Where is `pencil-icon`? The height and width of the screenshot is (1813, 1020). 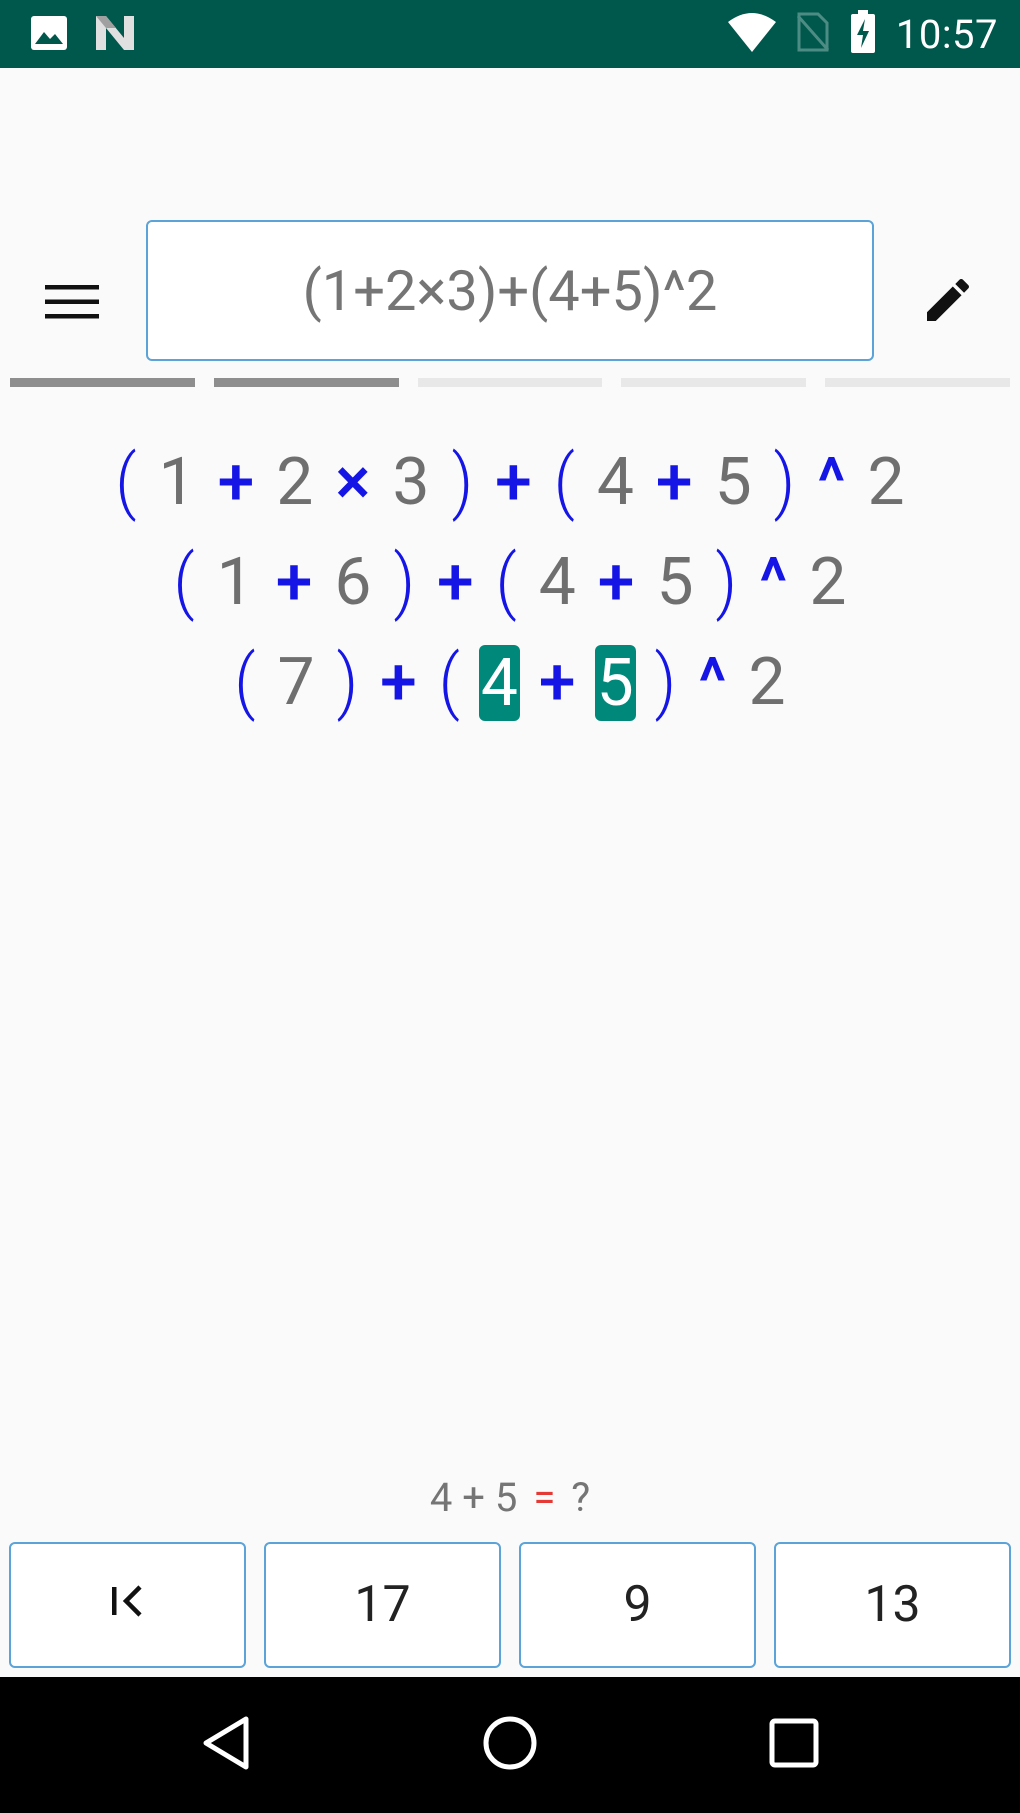
pencil-icon is located at coordinates (948, 302).